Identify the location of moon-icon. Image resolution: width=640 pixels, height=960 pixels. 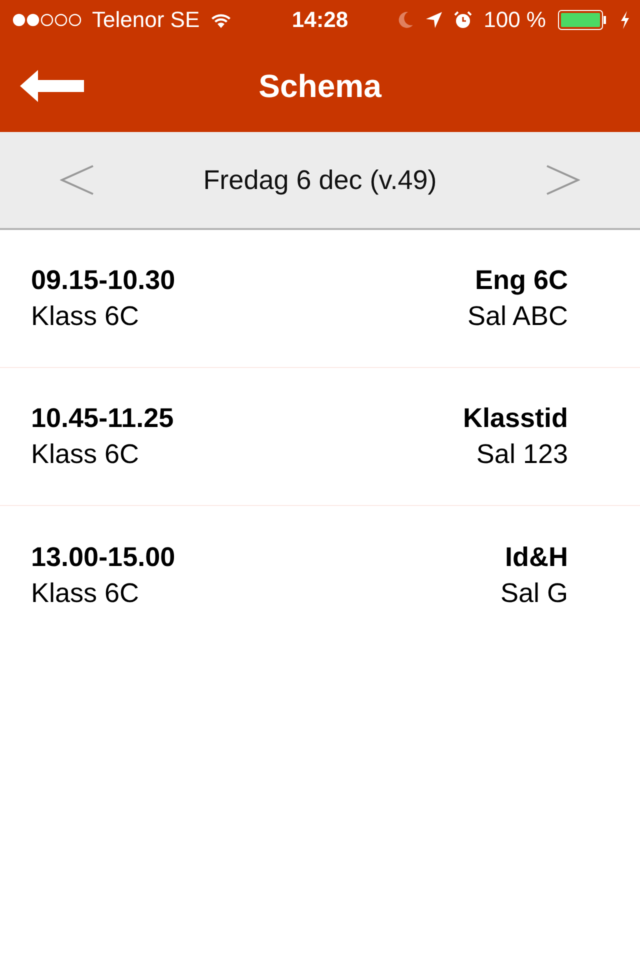
(406, 20).